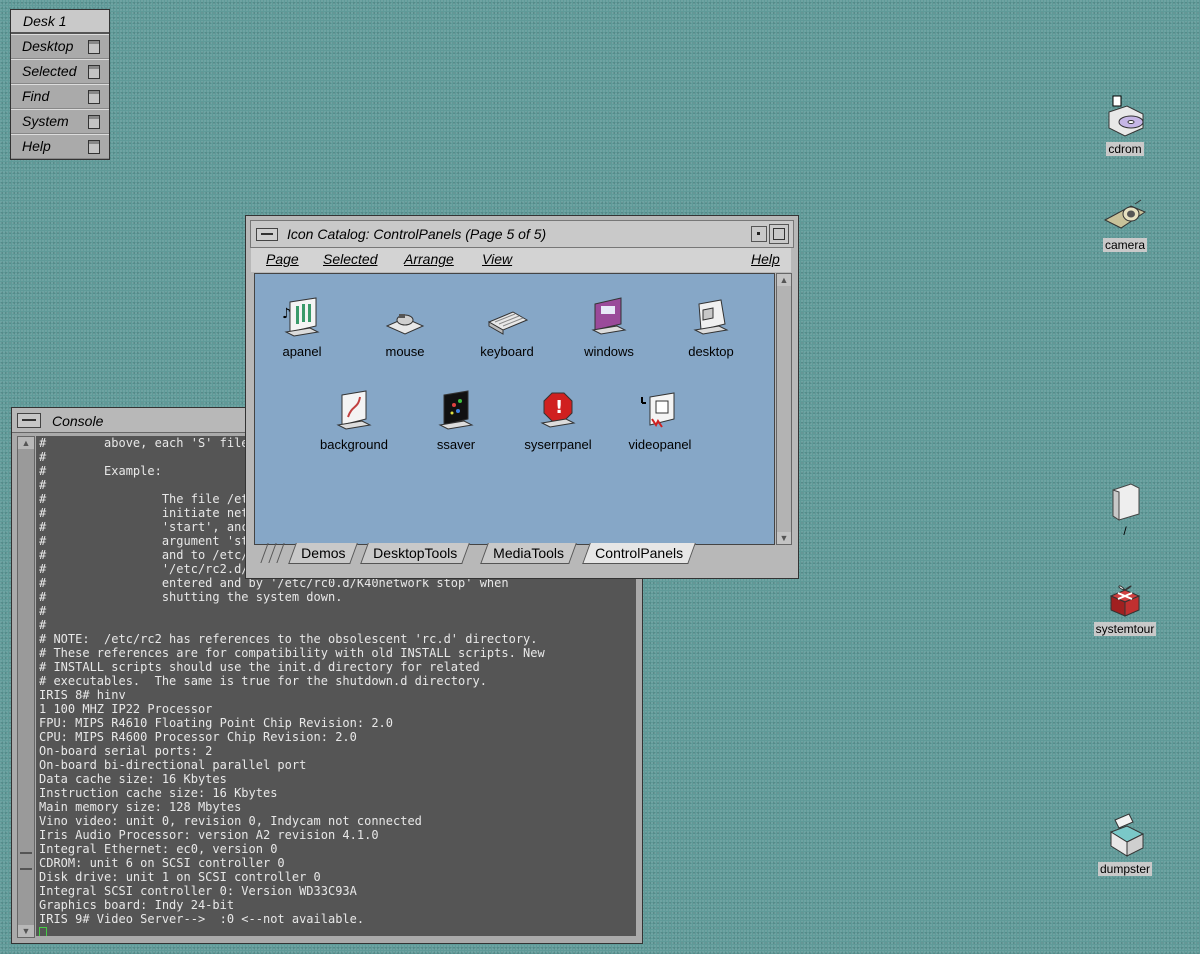 The image size is (1200, 954). Describe the element at coordinates (43, 931) in the screenshot. I see `cursor-icon` at that location.